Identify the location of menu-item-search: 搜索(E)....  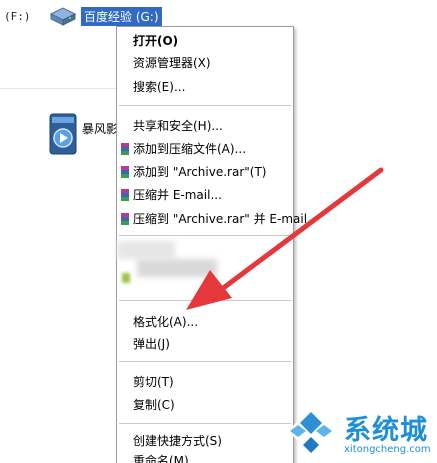
(205, 87).